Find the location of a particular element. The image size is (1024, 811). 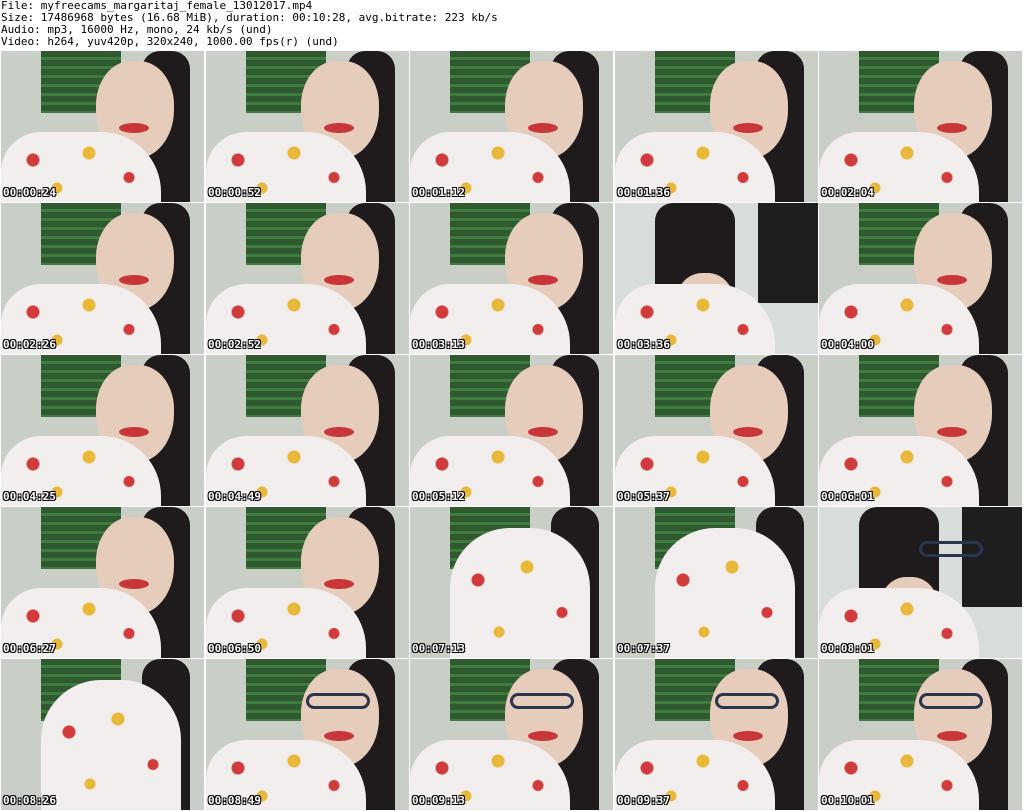

video-thumbnail: 00:01:12 is located at coordinates (511, 126).